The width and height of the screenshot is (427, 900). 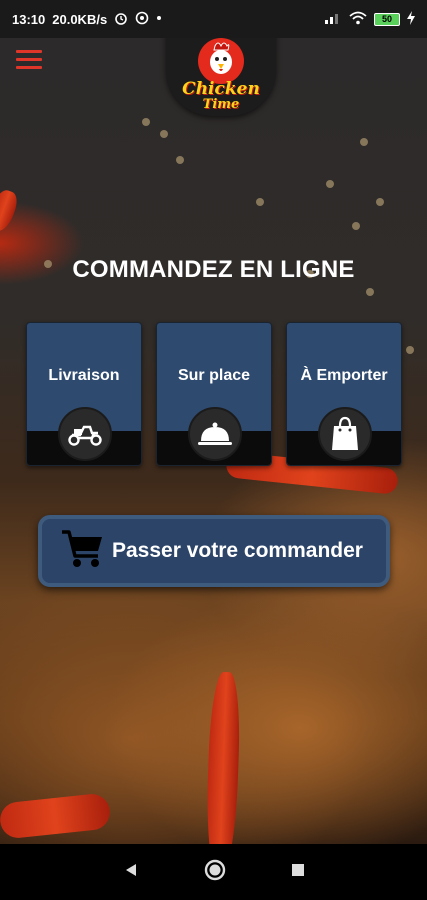 What do you see at coordinates (333, 19) in the screenshot?
I see `signal-icon` at bounding box center [333, 19].